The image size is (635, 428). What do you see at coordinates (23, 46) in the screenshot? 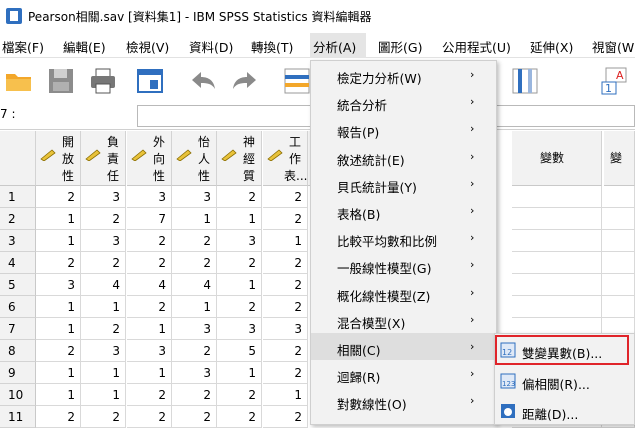
I see `menu-file: 檔案(F)` at bounding box center [23, 46].